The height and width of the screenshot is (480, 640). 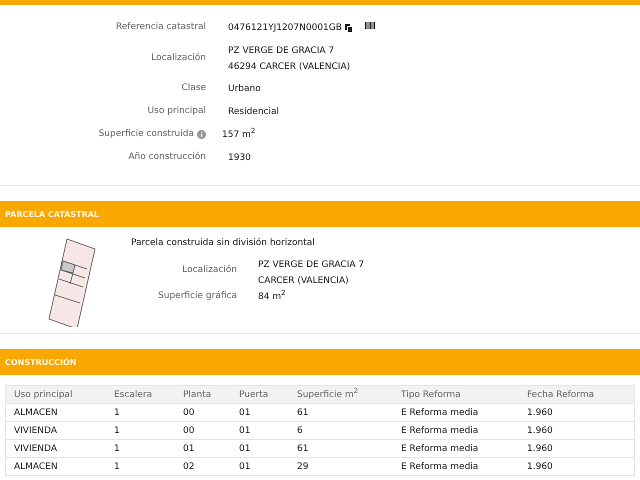 I want to click on column-header: Escalera, so click(x=140, y=395).